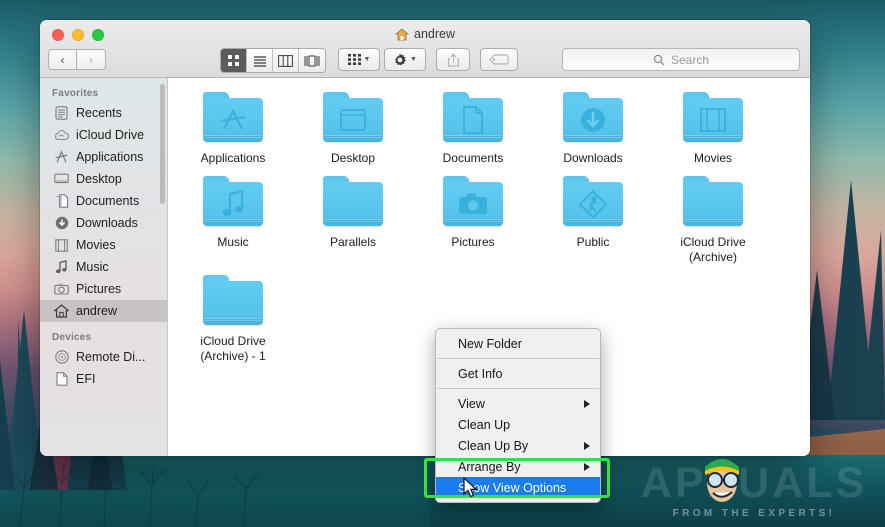  Describe the element at coordinates (518, 445) in the screenshot. I see `menu-item-clean-up-by: Clean Up By` at that location.